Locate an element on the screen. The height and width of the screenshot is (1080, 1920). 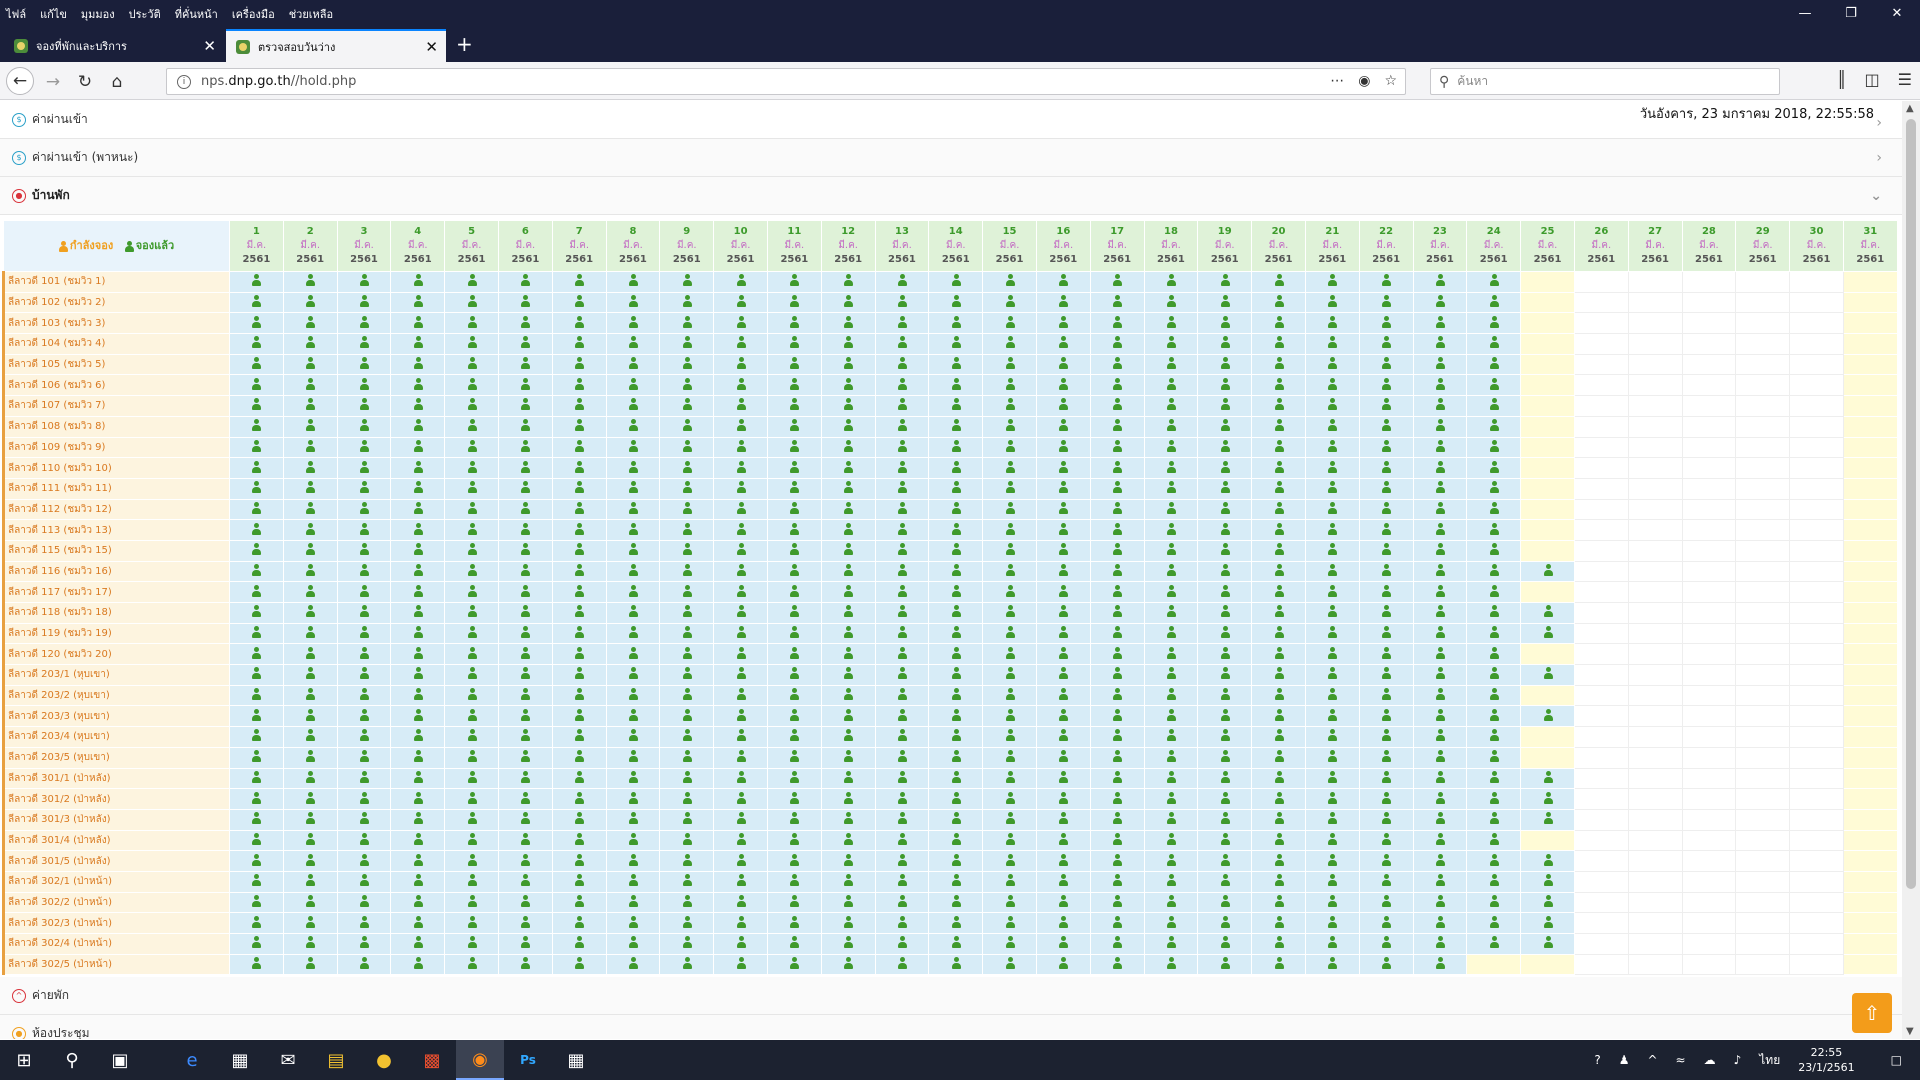
edge-icon: e is located at coordinates (192, 1060).